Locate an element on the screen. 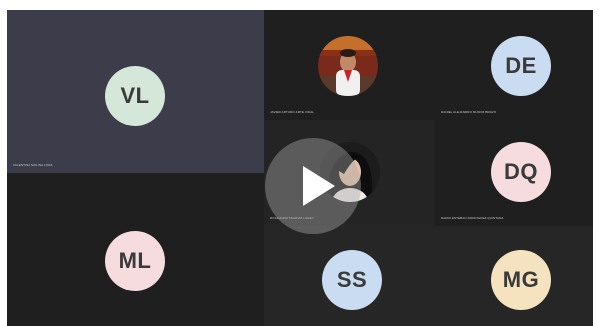  avatar: SS is located at coordinates (352, 280).